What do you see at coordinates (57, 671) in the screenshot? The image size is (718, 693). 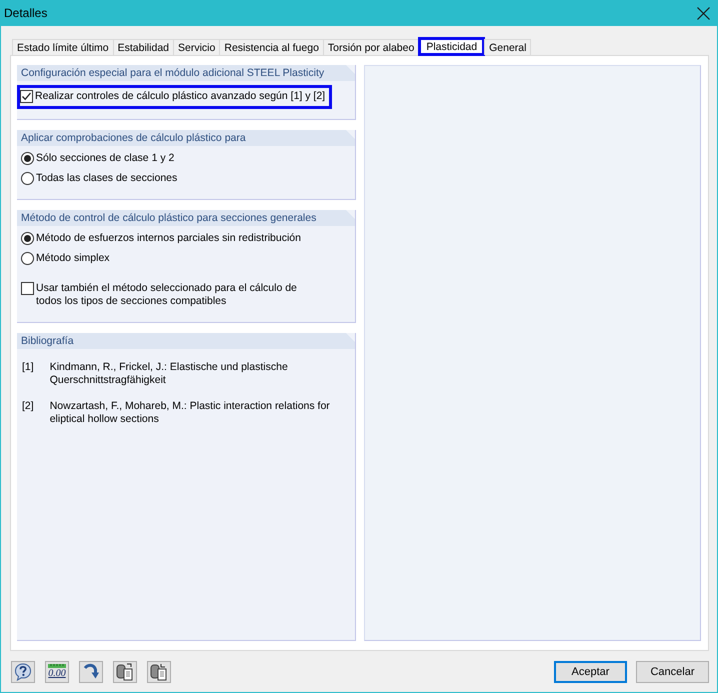 I see `decimals-button: 0.00` at bounding box center [57, 671].